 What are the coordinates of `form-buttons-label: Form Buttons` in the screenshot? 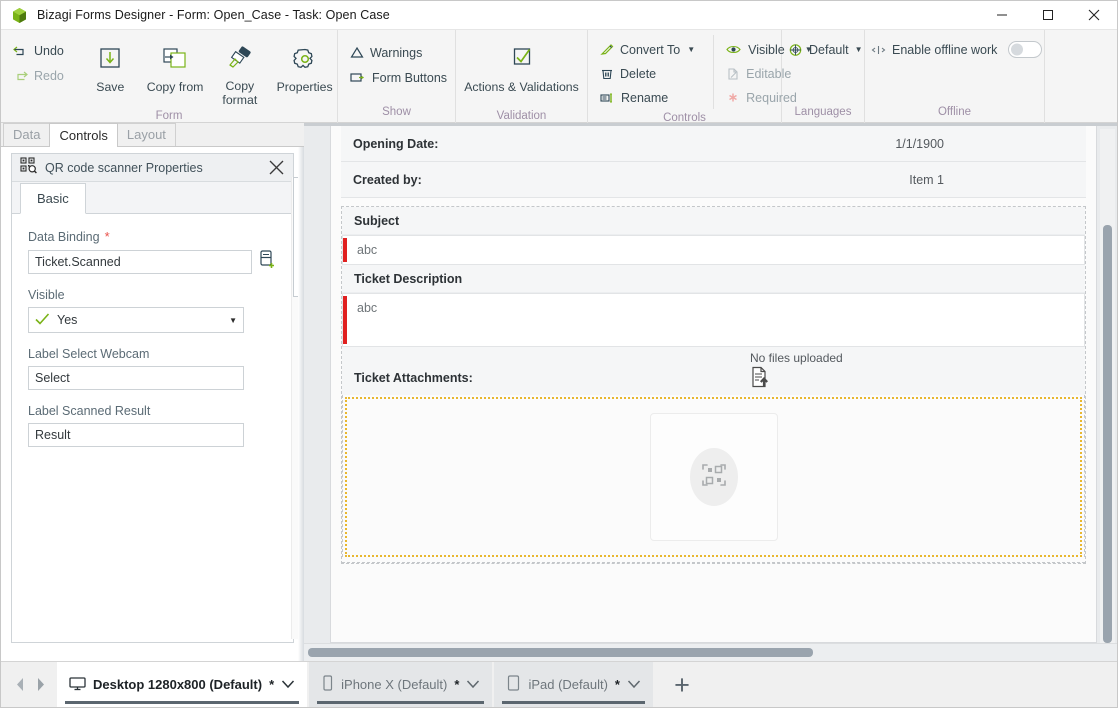 It's located at (410, 77).